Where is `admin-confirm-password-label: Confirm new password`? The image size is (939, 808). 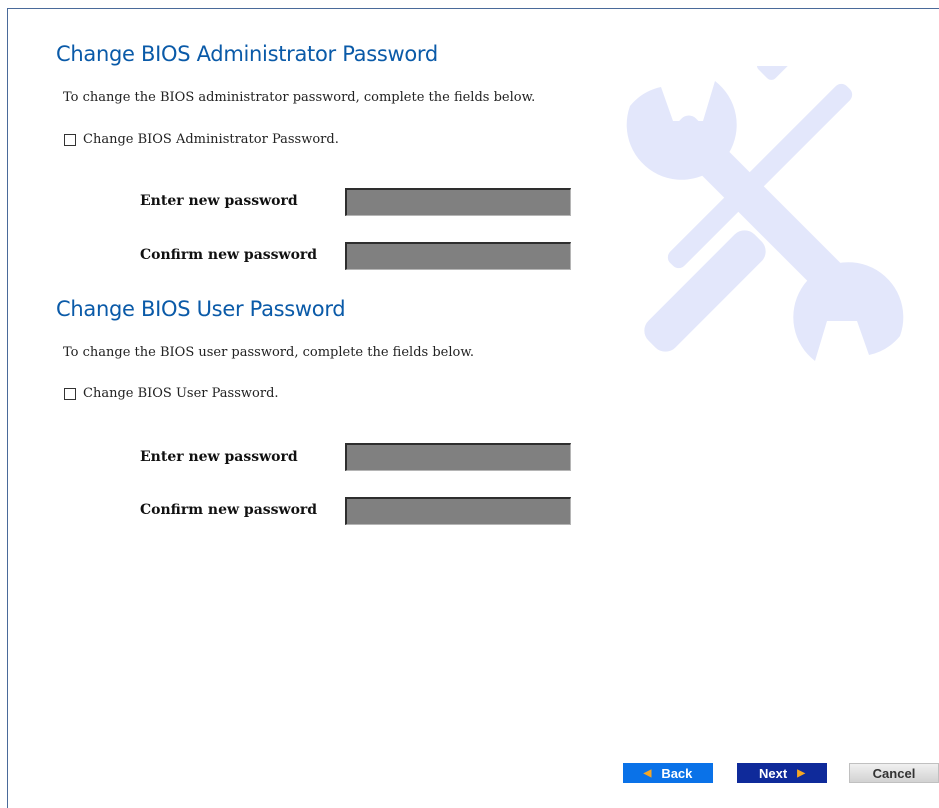
admin-confirm-password-label: Confirm new password is located at coordinates (229, 255).